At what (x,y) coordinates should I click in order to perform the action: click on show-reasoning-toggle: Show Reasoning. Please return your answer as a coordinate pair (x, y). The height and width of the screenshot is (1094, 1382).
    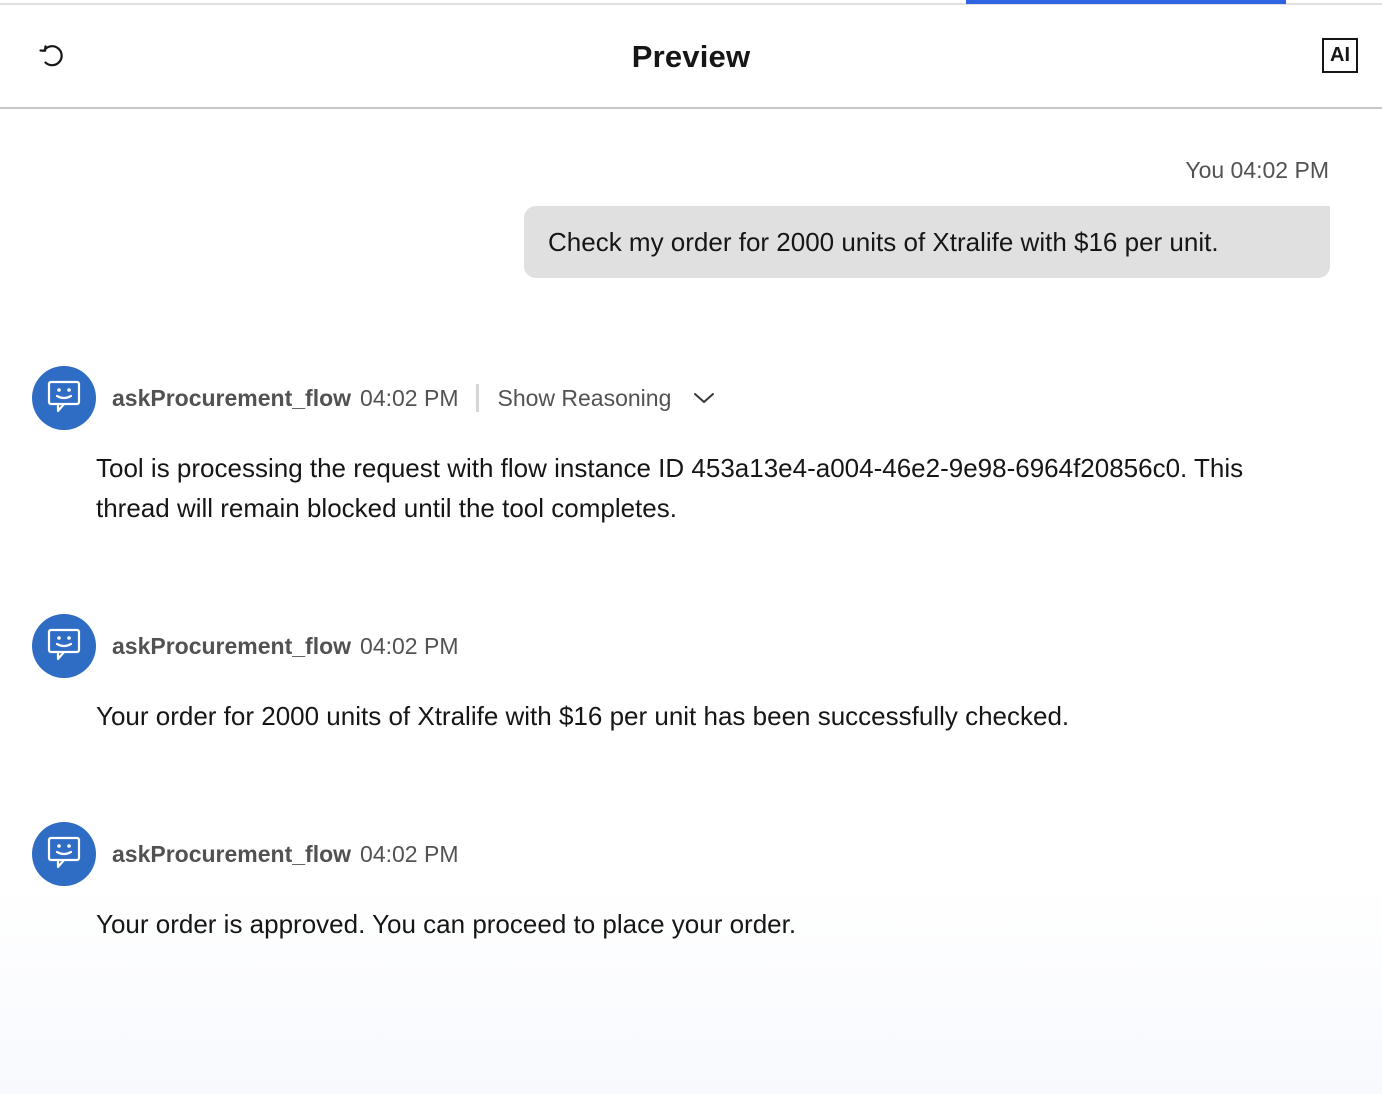
    Looking at the image, I should click on (584, 398).